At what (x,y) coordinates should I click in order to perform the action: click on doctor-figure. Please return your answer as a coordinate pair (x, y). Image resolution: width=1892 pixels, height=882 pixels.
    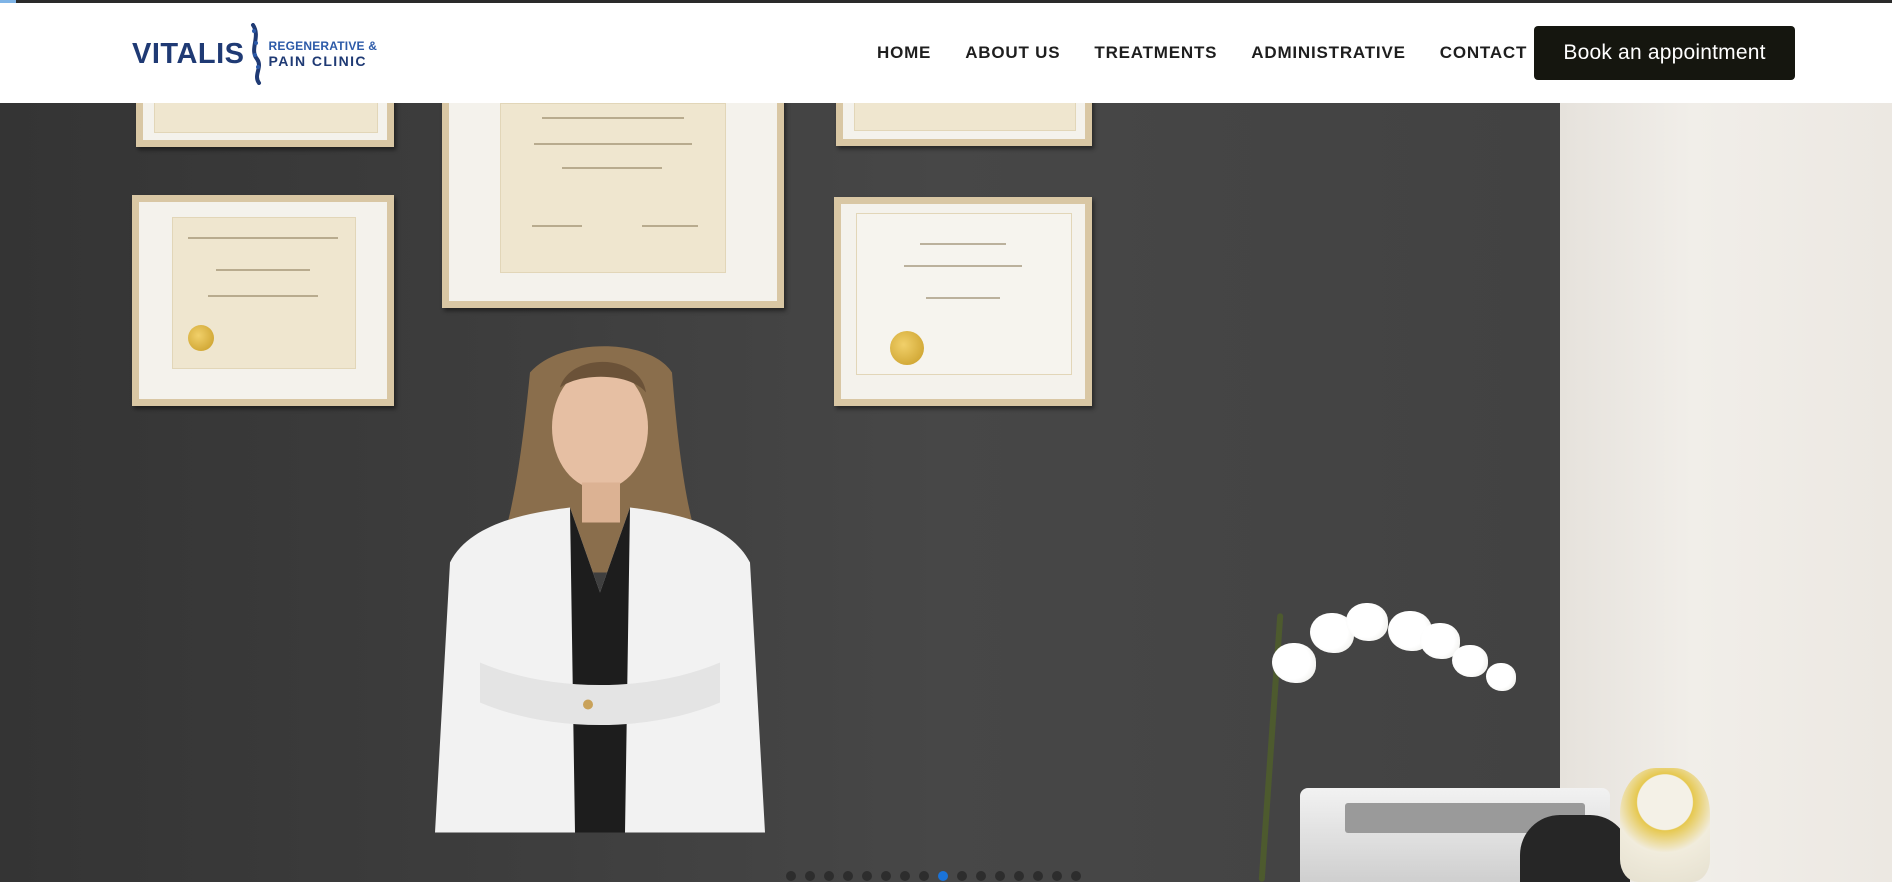
    Looking at the image, I should click on (600, 589).